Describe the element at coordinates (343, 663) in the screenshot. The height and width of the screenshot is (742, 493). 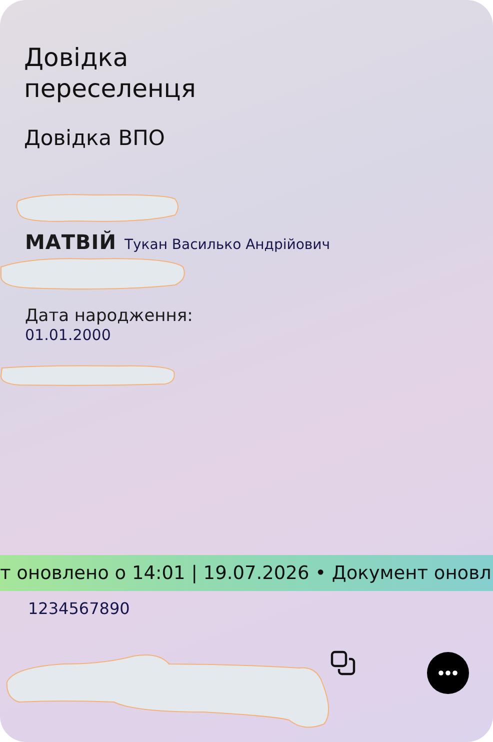
I see `copy-icon` at that location.